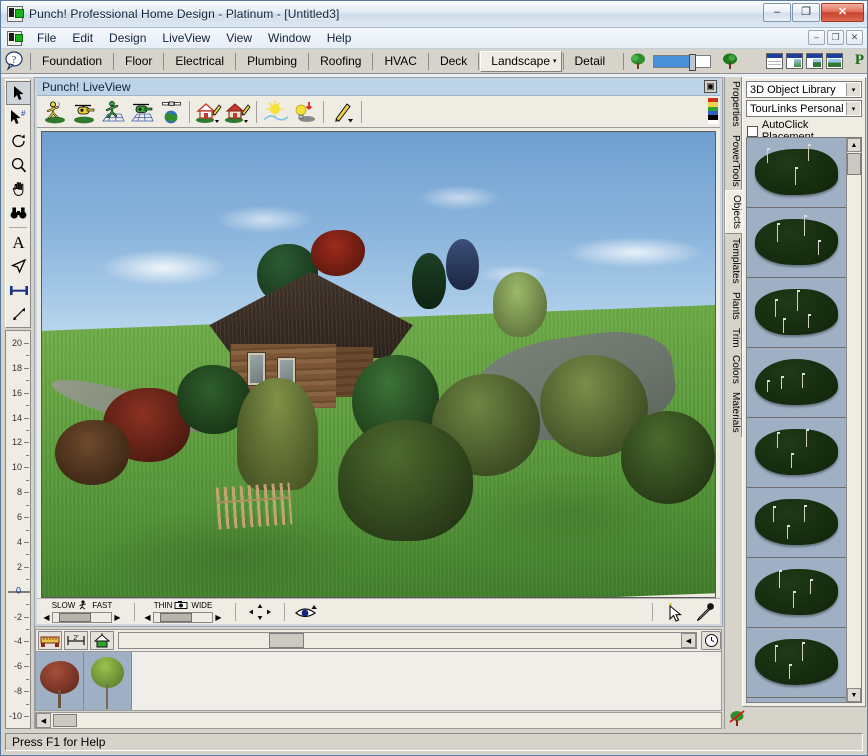 The height and width of the screenshot is (756, 868). I want to click on menu-item-help: Help, so click(339, 38).